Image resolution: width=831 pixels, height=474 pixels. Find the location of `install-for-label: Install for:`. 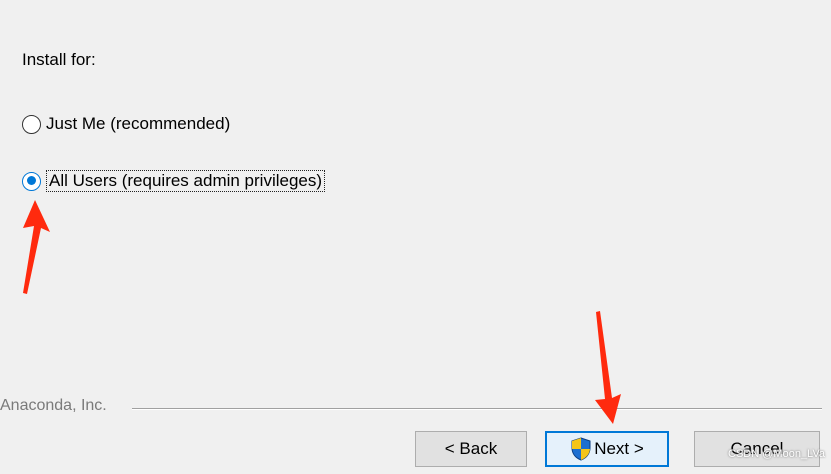

install-for-label: Install for: is located at coordinates (59, 59).